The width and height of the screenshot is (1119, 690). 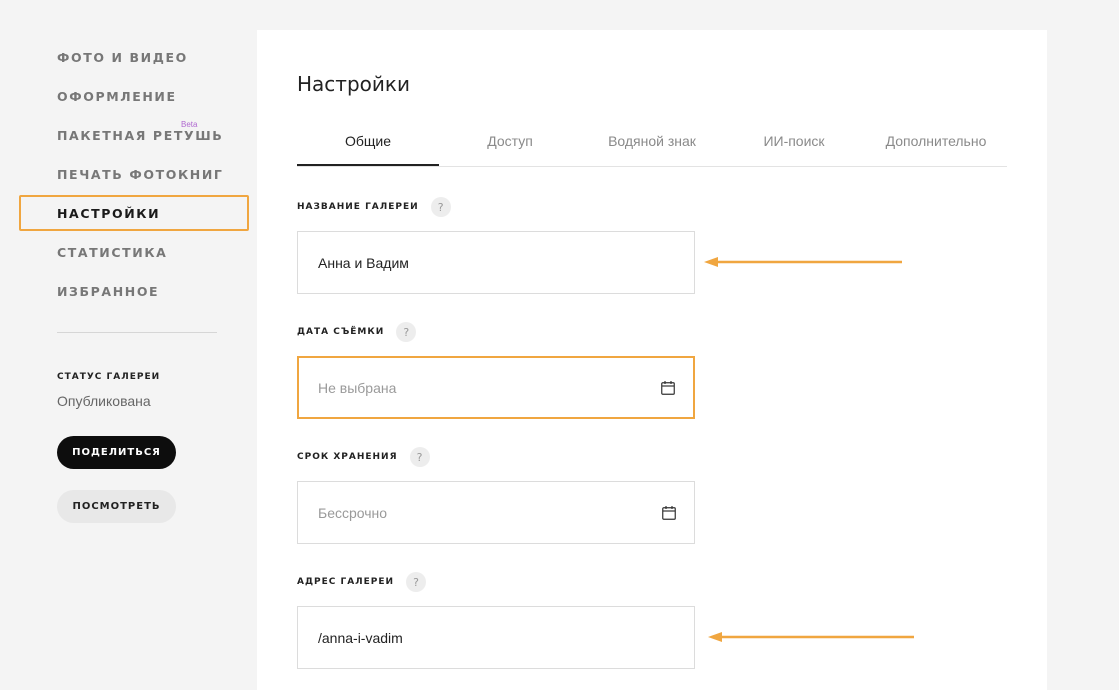 I want to click on sidebar-item-photo-video: ФОТО И ВИДЕО, so click(x=122, y=57).